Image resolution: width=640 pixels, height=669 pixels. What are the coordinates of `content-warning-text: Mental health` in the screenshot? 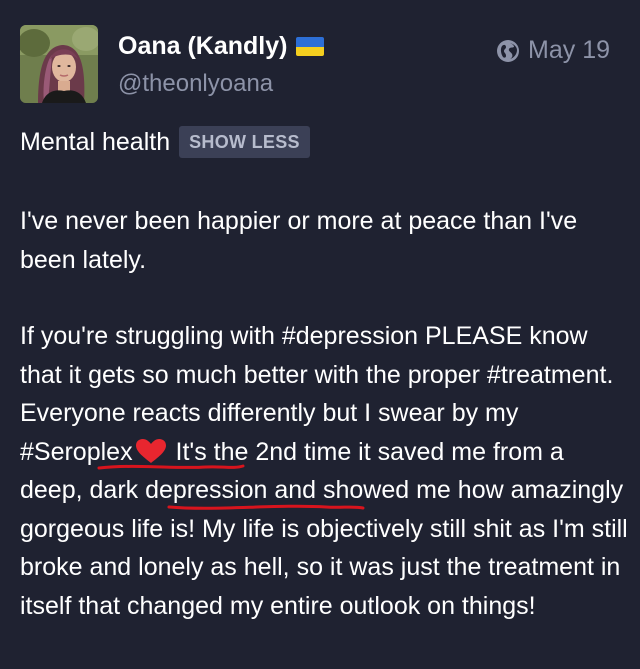 It's located at (95, 141).